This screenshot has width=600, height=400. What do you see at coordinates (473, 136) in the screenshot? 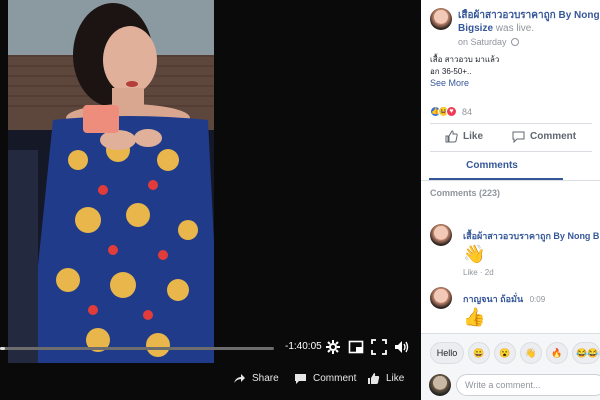
I see `post-like-label: Like` at bounding box center [473, 136].